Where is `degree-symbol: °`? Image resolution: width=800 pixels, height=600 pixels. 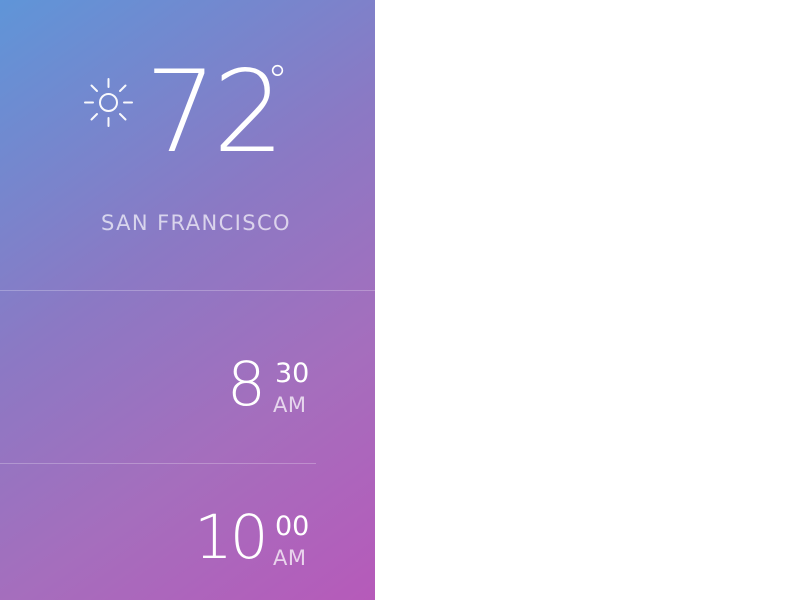 degree-symbol: ° is located at coordinates (277, 80).